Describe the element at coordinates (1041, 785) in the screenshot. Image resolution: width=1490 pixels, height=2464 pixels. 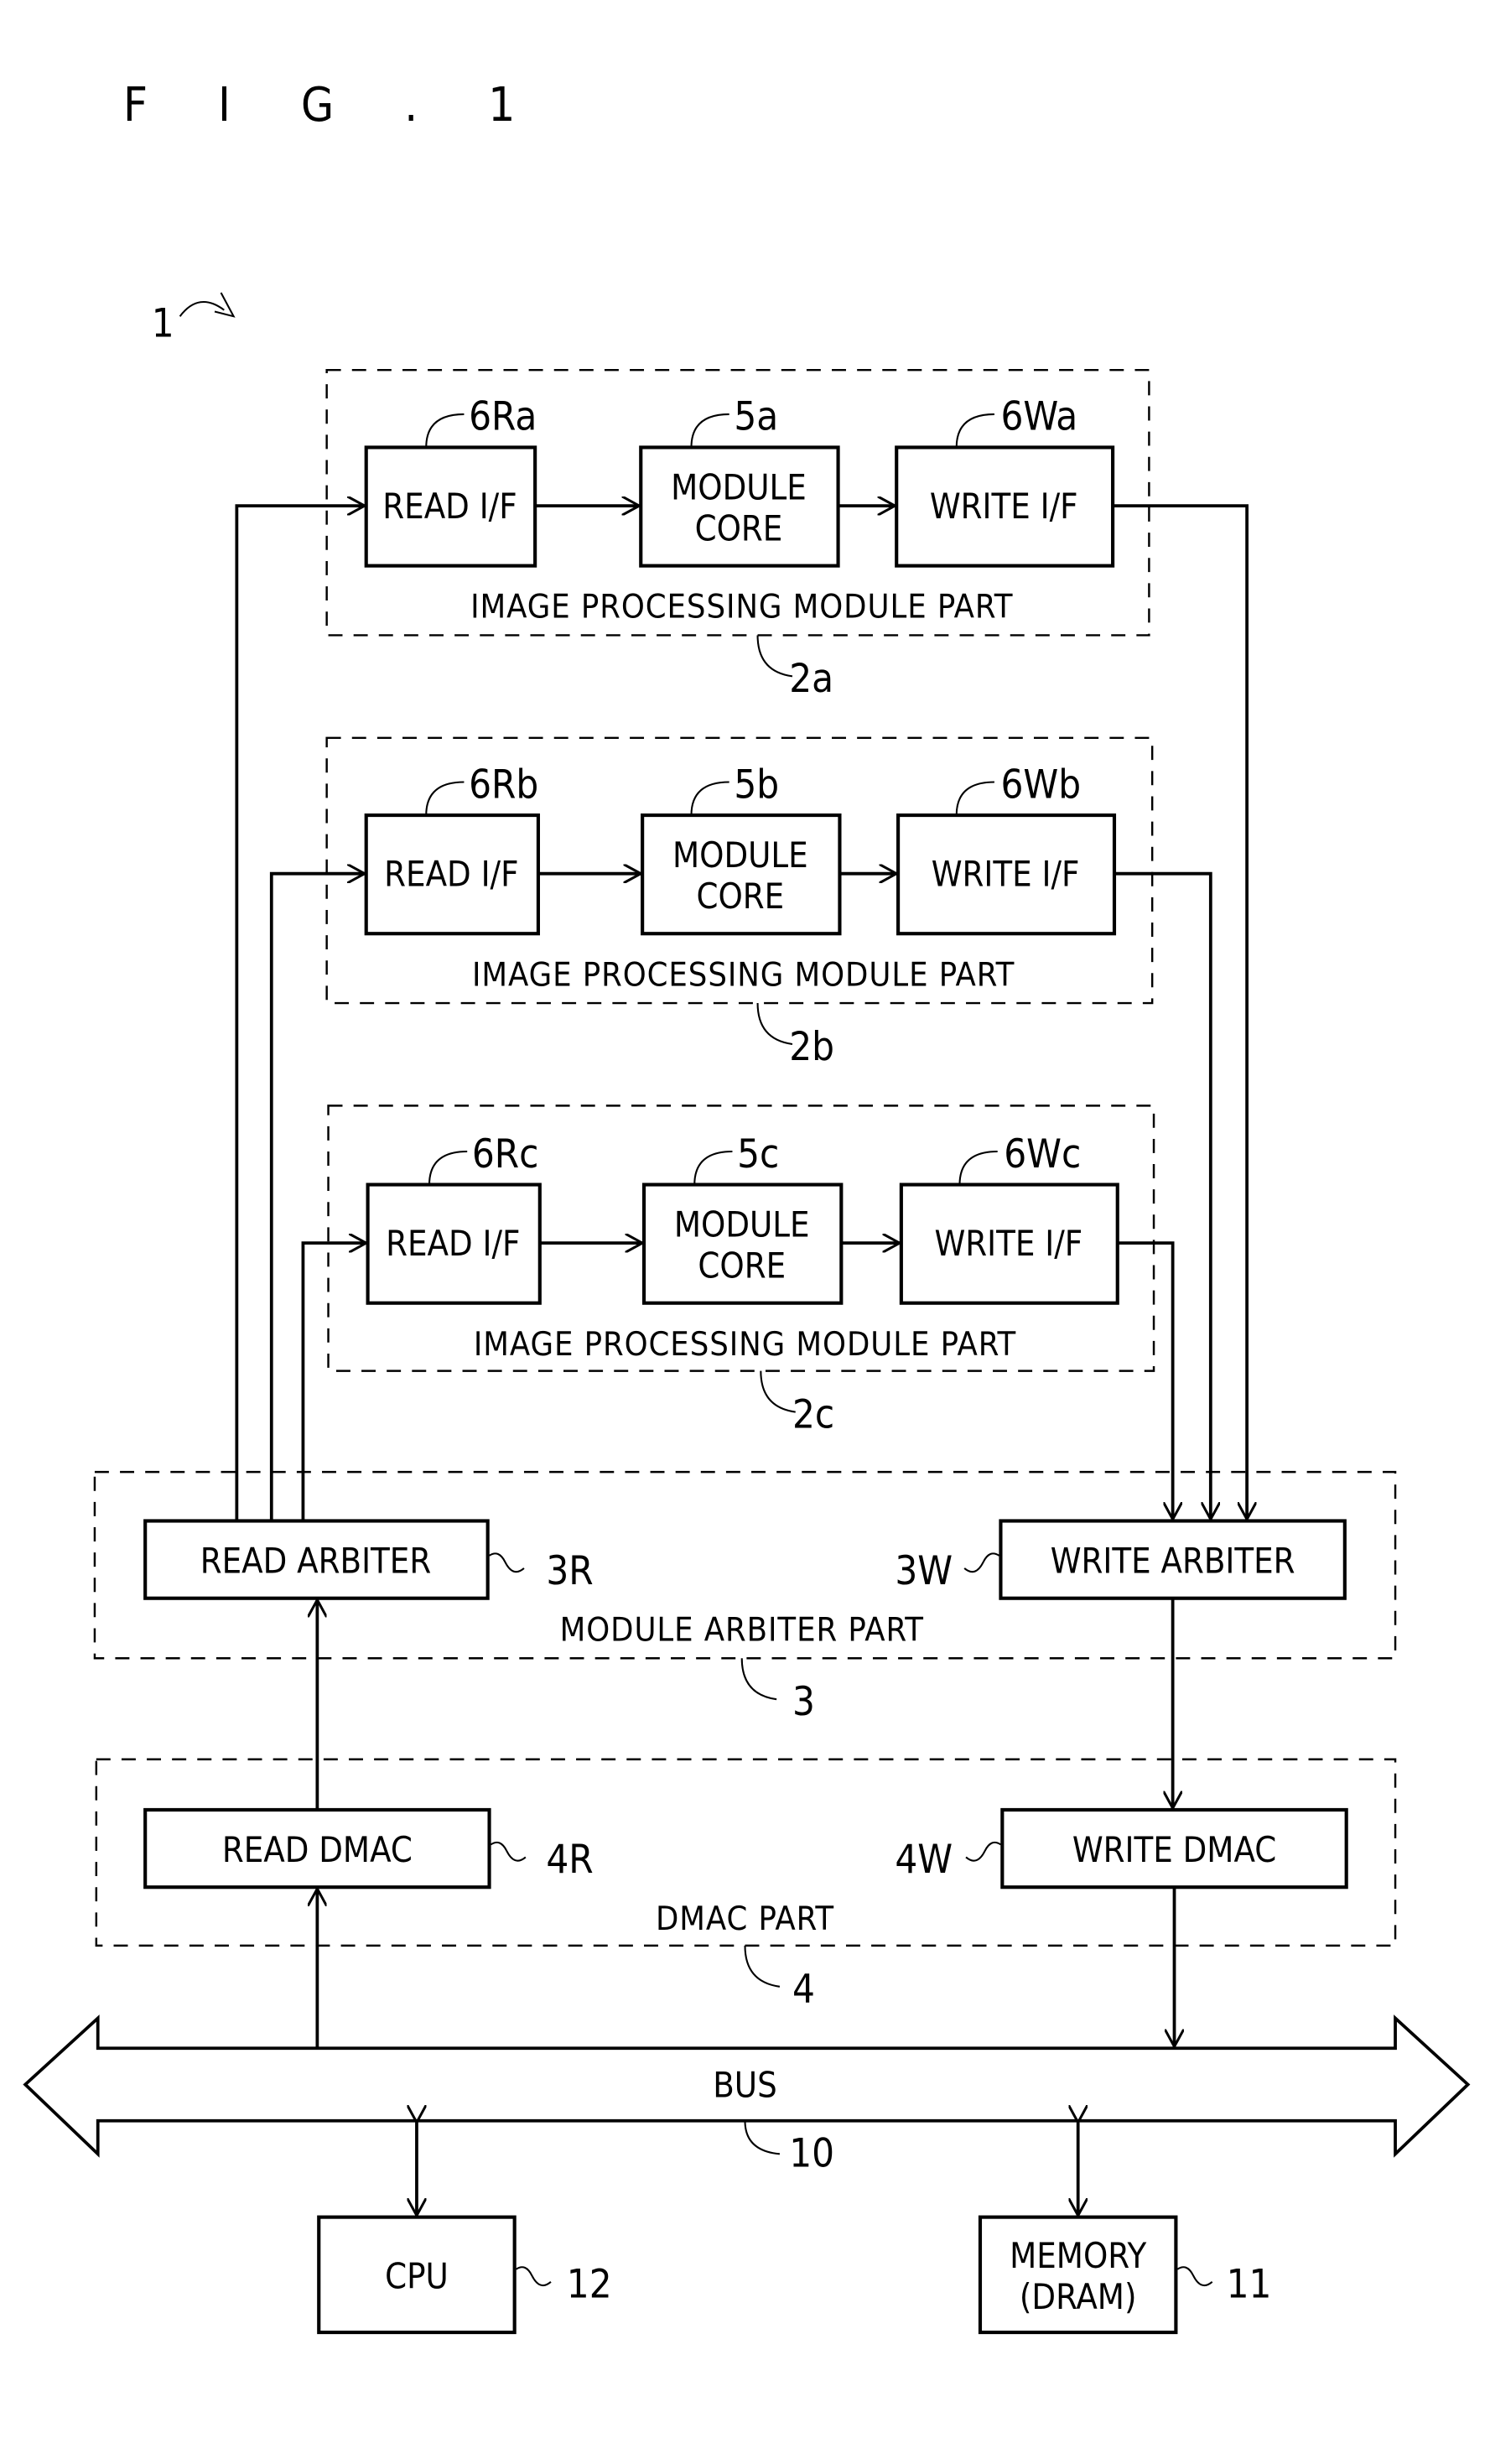
I see `write-if-ref: 6Wb` at that location.